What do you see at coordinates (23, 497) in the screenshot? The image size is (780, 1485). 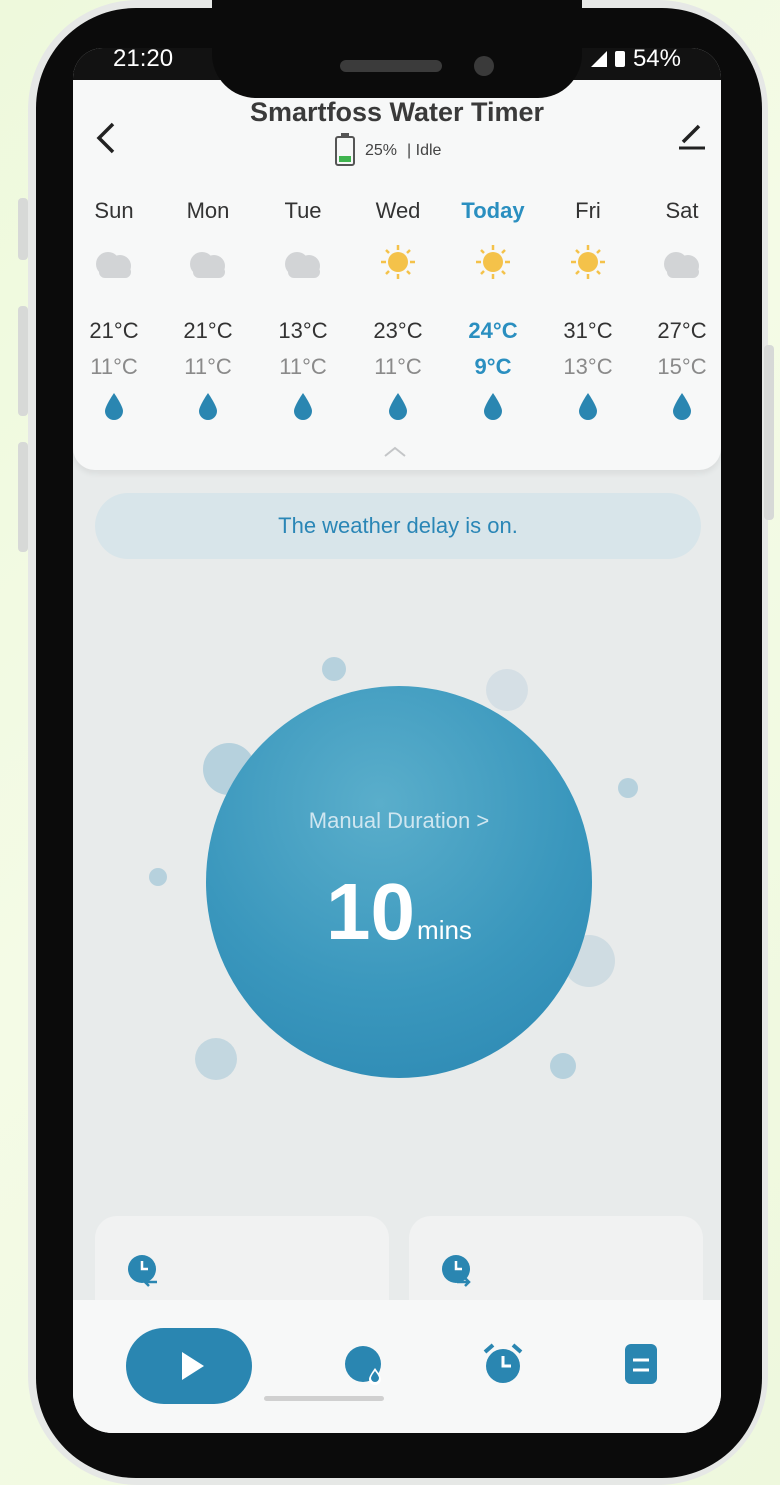 I see `phone-volume-down` at bounding box center [23, 497].